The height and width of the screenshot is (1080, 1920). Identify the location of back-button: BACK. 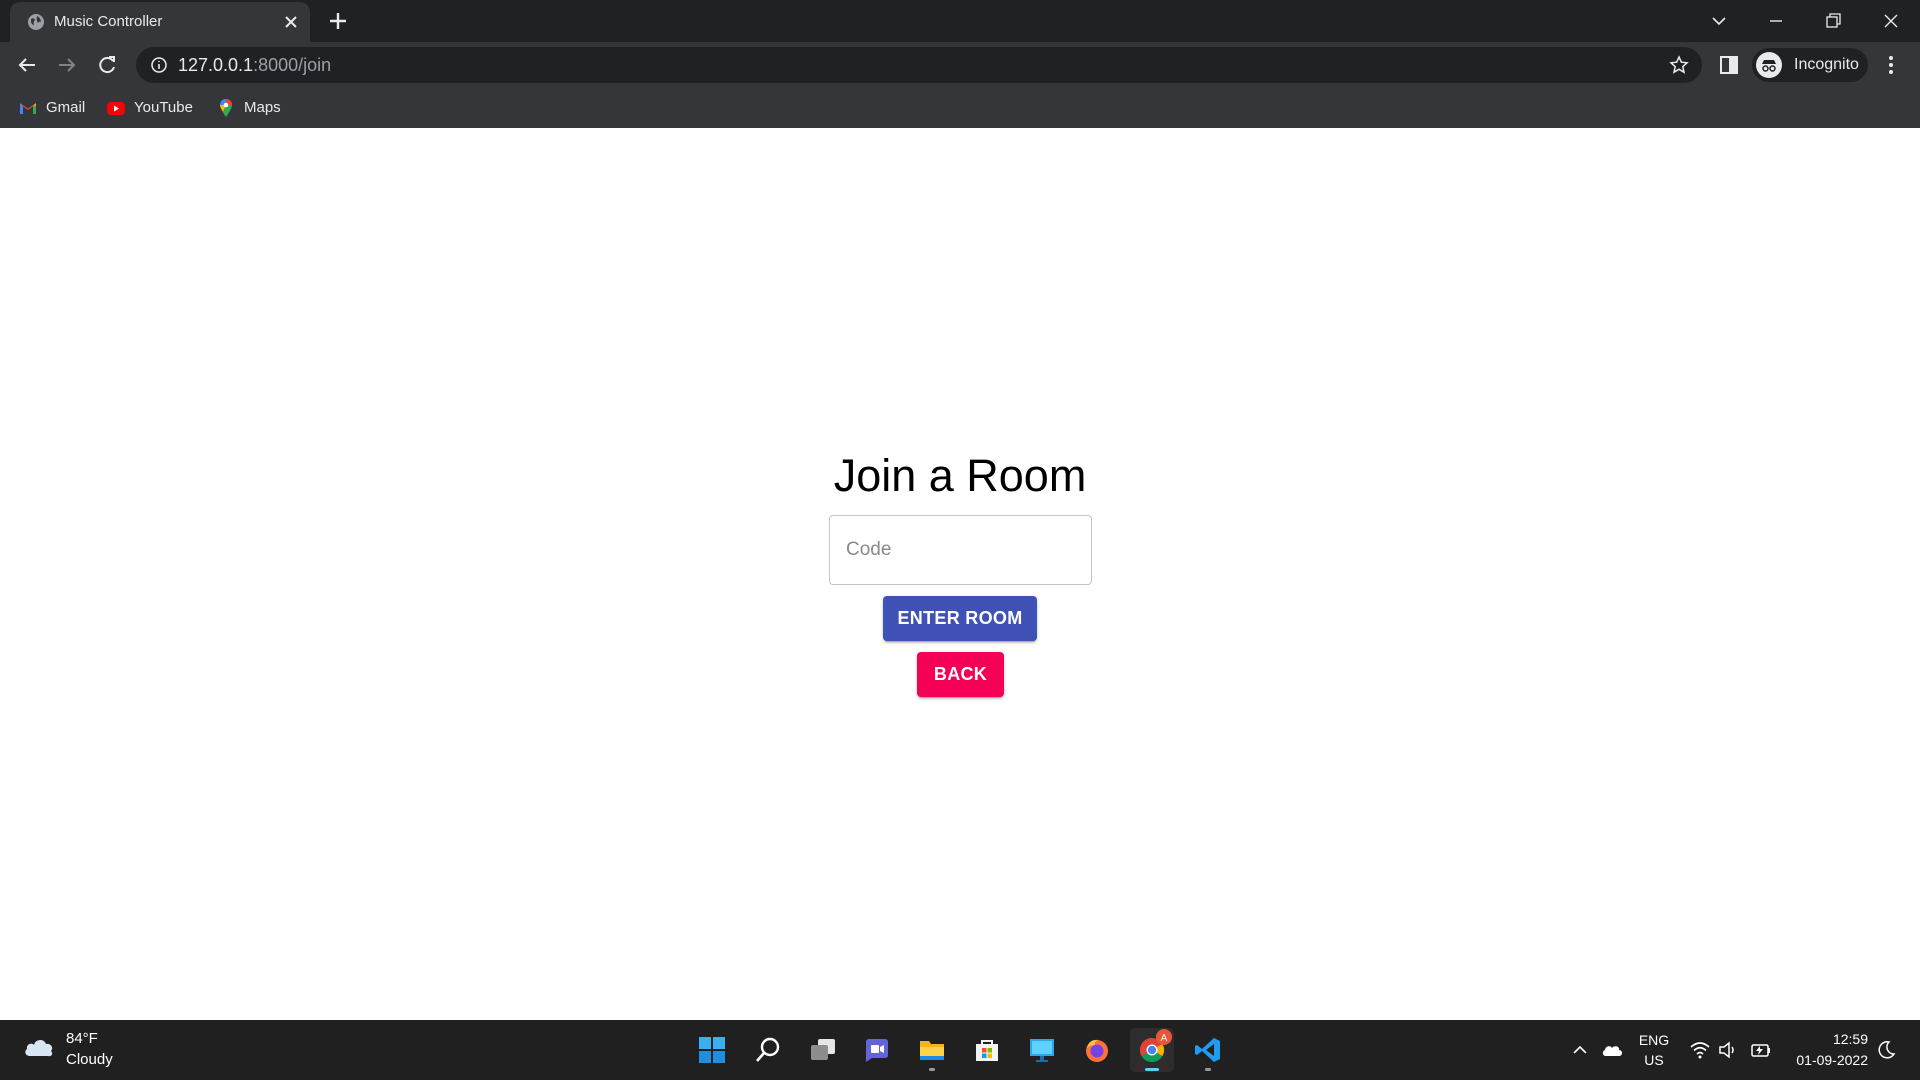
(960, 674).